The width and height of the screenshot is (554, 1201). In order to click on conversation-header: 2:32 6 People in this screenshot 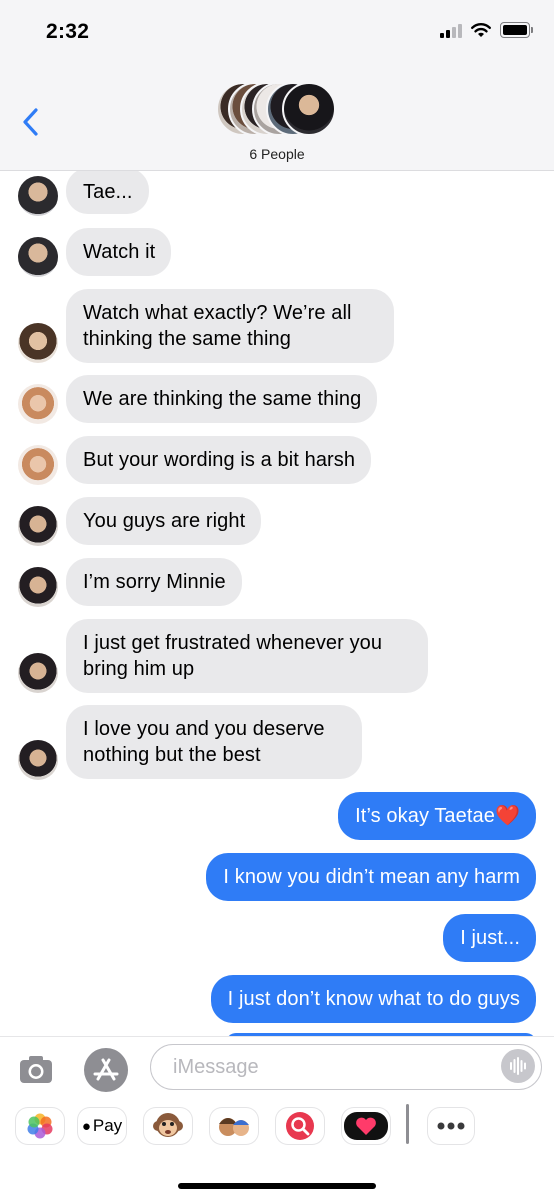, I will do `click(277, 85)`.